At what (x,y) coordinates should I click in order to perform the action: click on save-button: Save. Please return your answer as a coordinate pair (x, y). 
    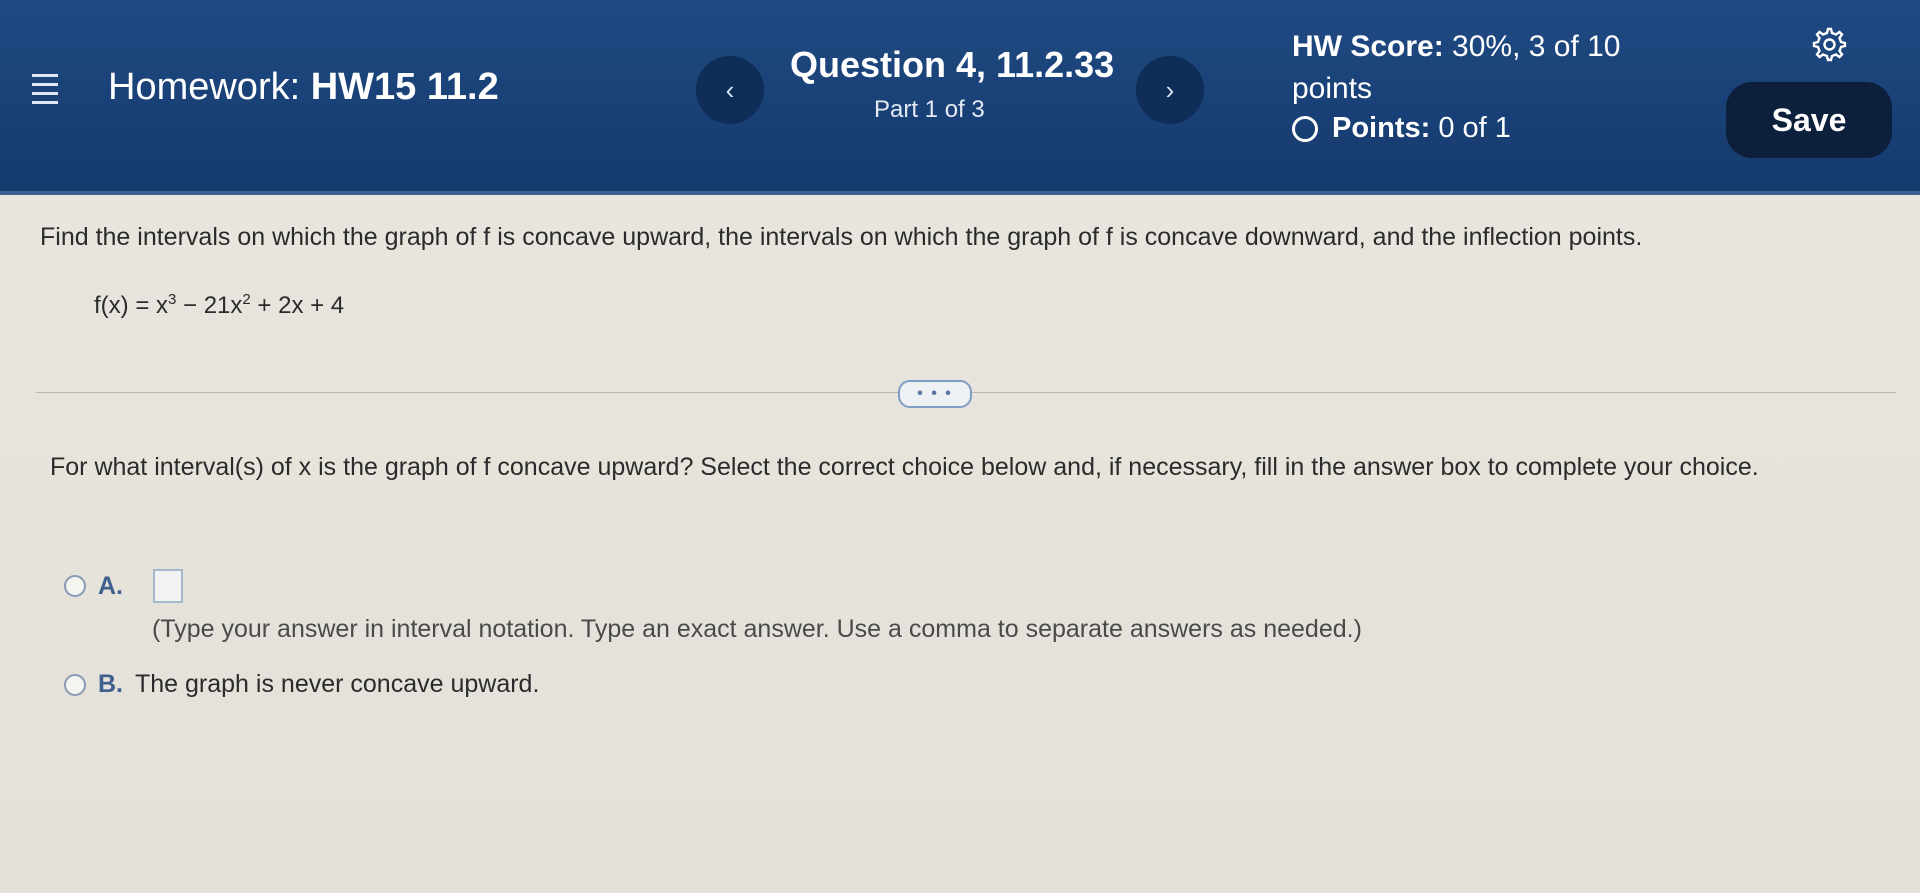
    Looking at the image, I should click on (1809, 120).